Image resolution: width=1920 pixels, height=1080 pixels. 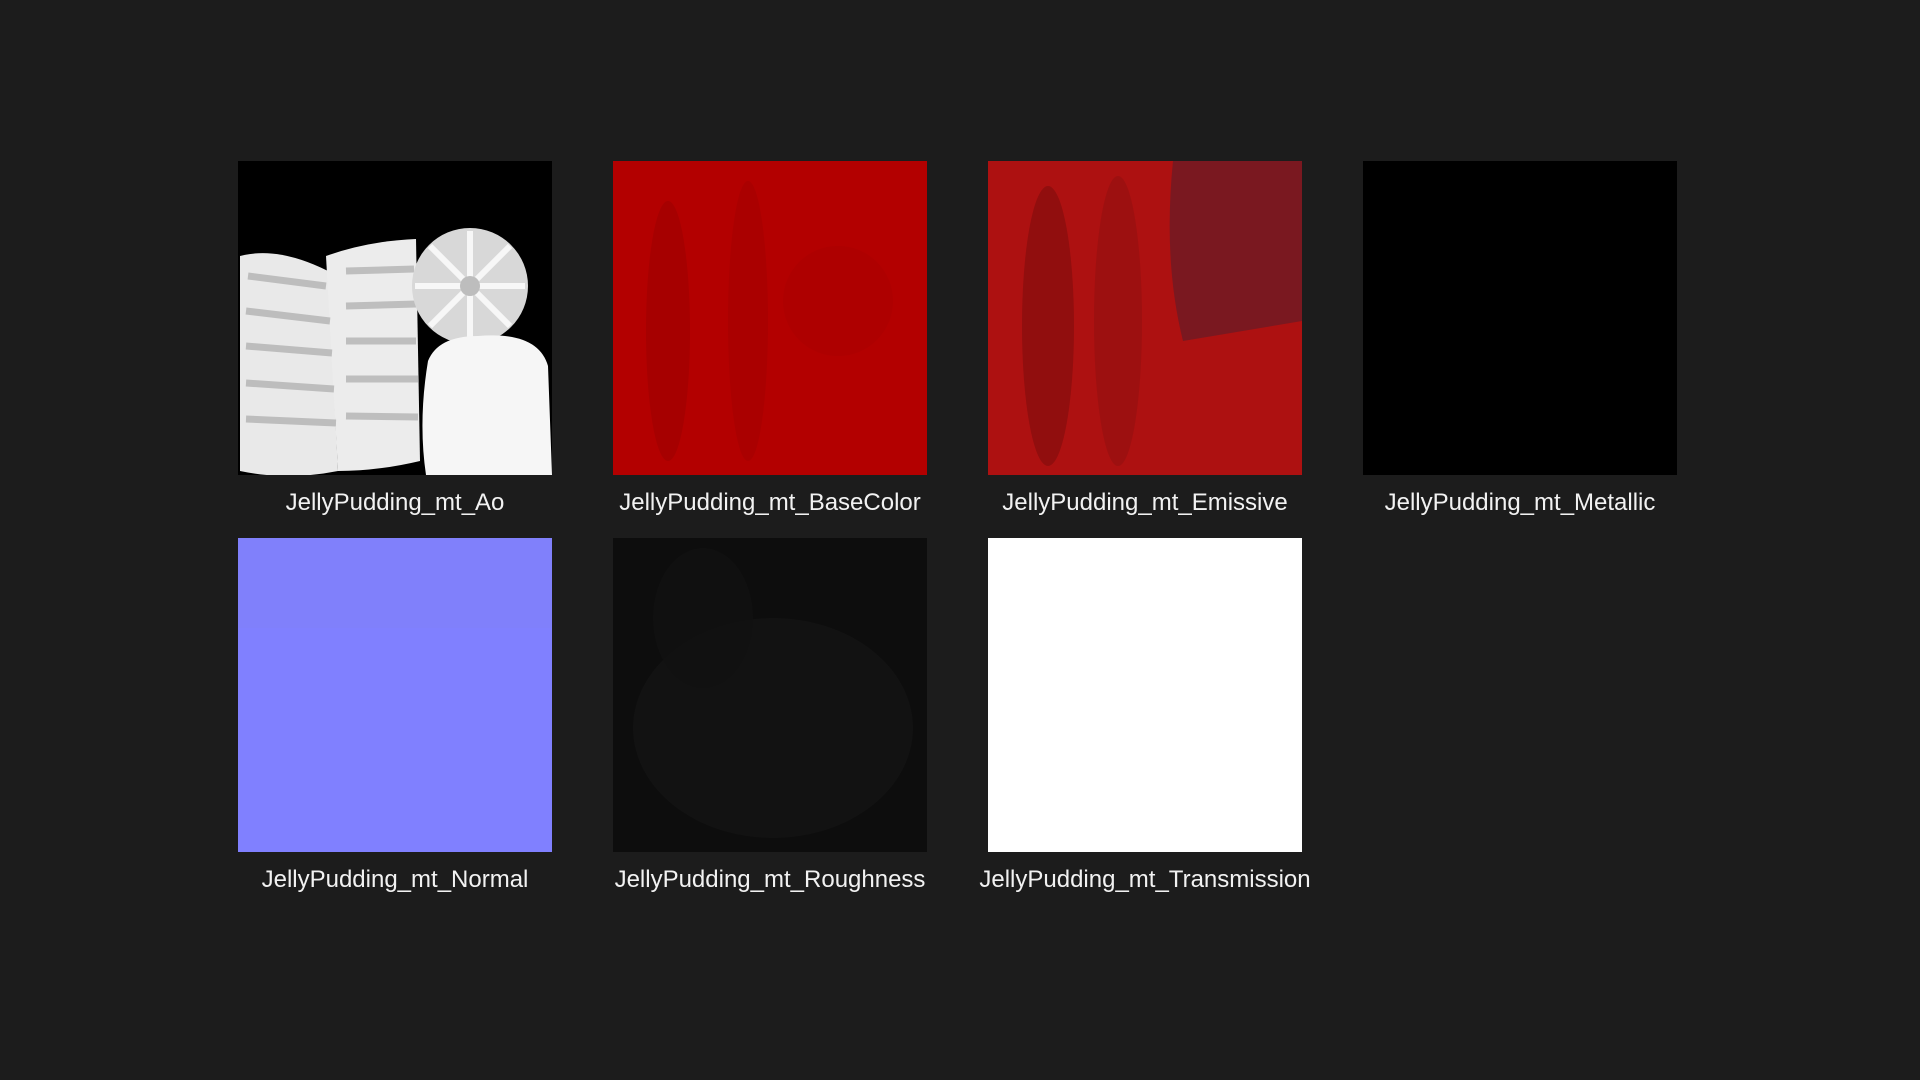 I want to click on normal-texture-thumbnail-icon, so click(x=395, y=695).